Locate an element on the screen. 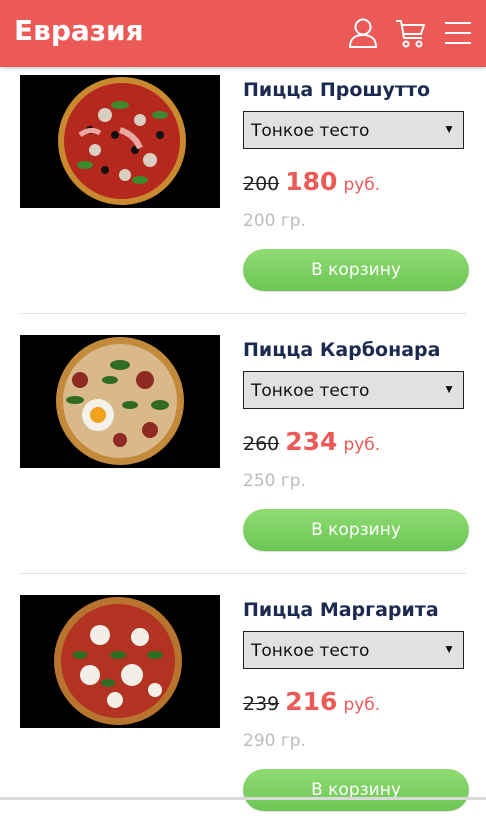 The width and height of the screenshot is (486, 834). price-row: 260 234 руб. is located at coordinates (311, 443).